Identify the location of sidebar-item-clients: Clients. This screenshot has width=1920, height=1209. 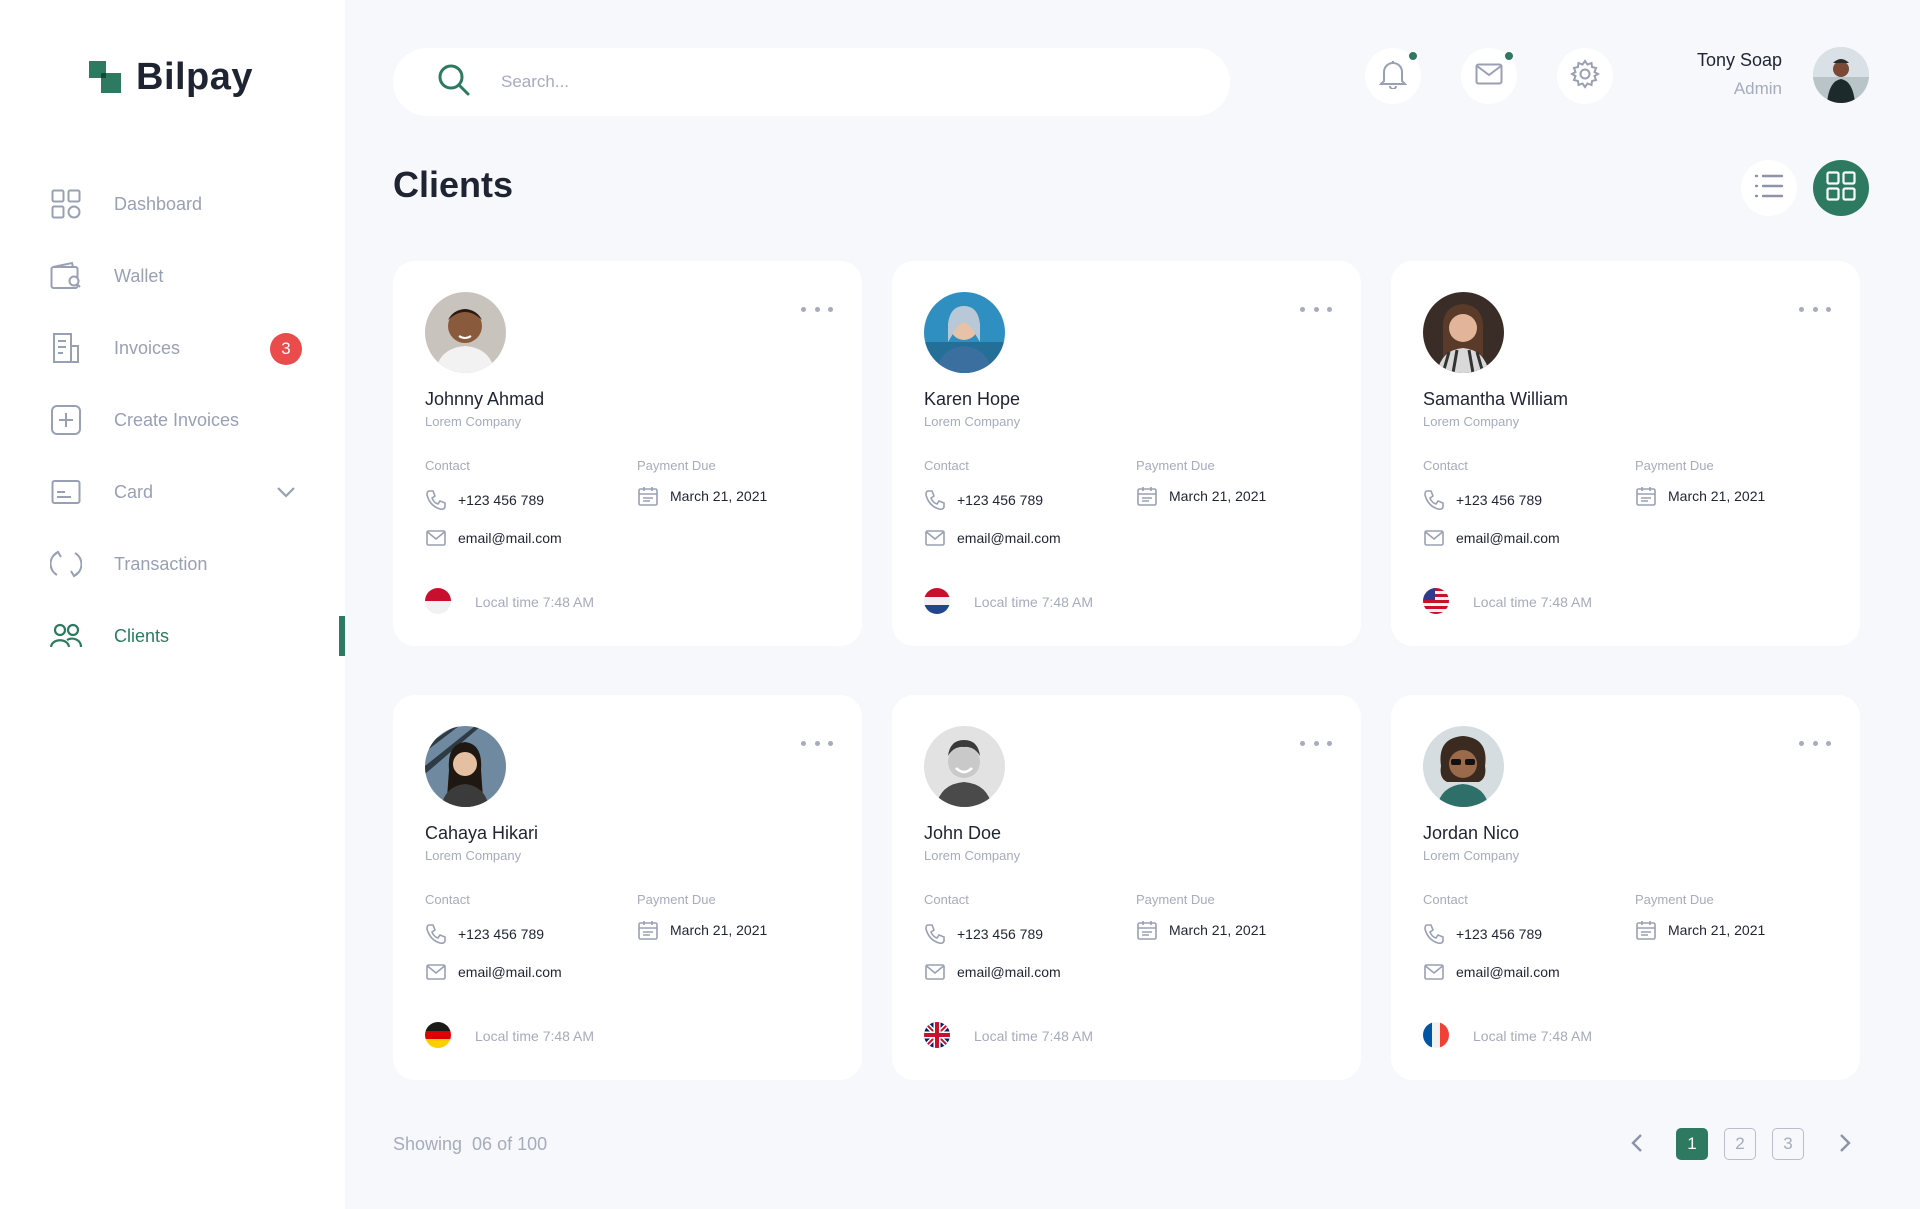
(172, 636).